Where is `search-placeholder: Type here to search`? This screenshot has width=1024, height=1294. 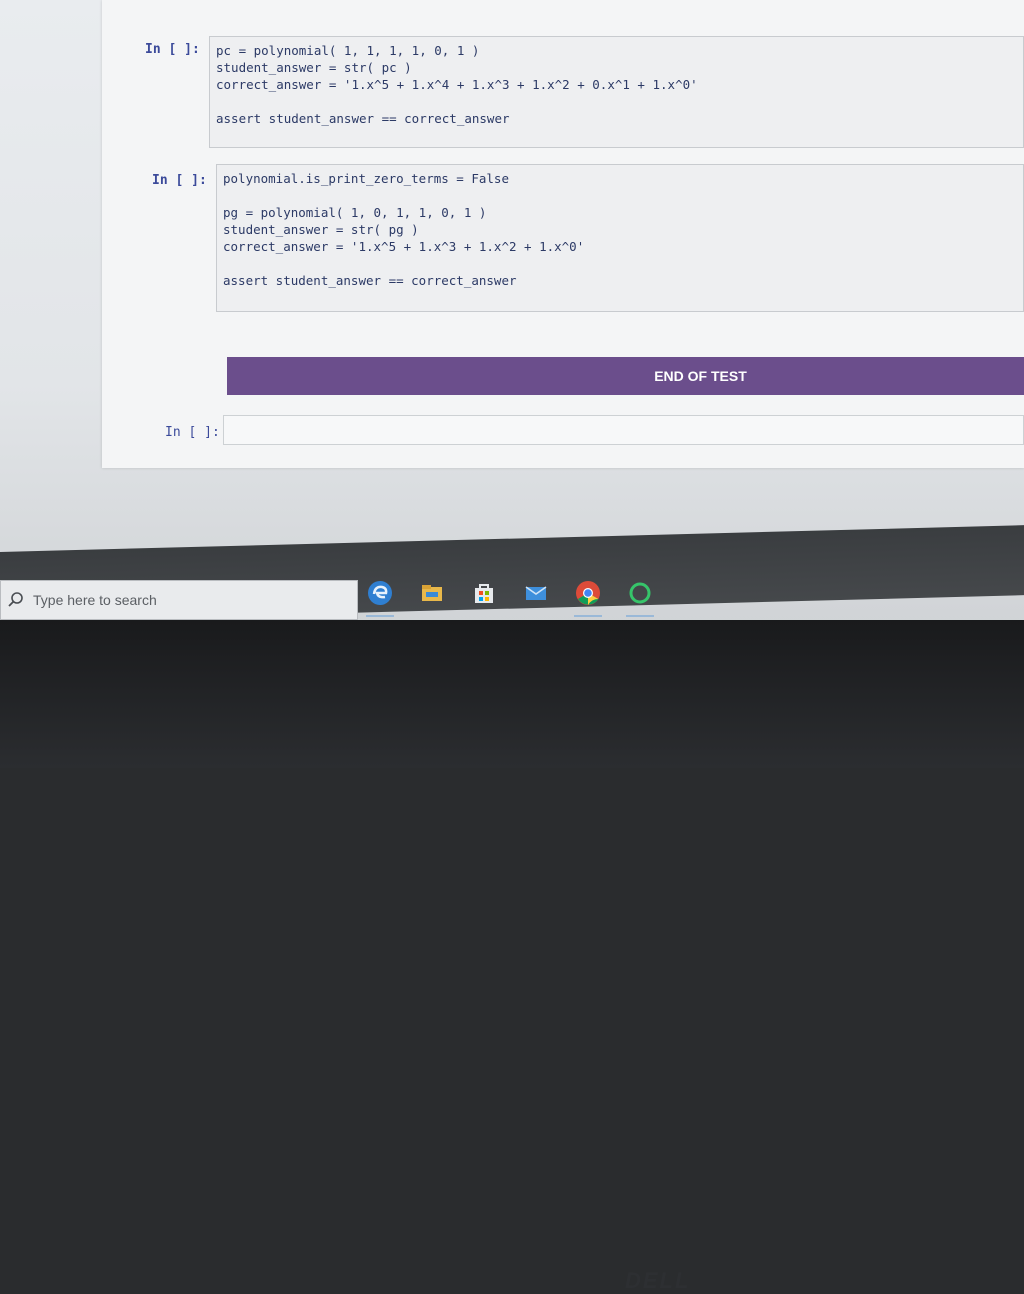 search-placeholder: Type here to search is located at coordinates (95, 600).